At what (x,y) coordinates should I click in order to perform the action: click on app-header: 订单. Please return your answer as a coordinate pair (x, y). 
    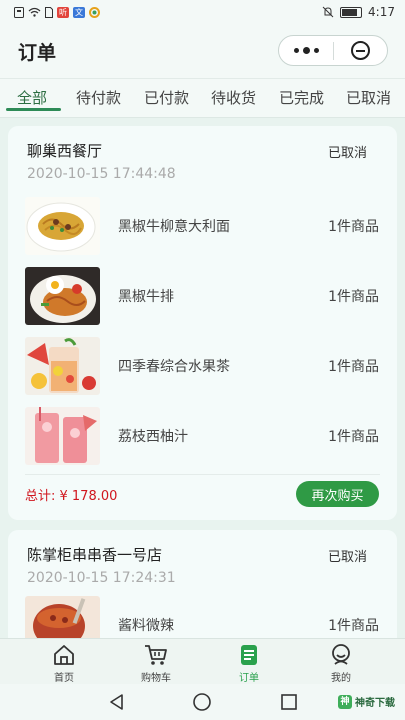
    Looking at the image, I should click on (202, 51).